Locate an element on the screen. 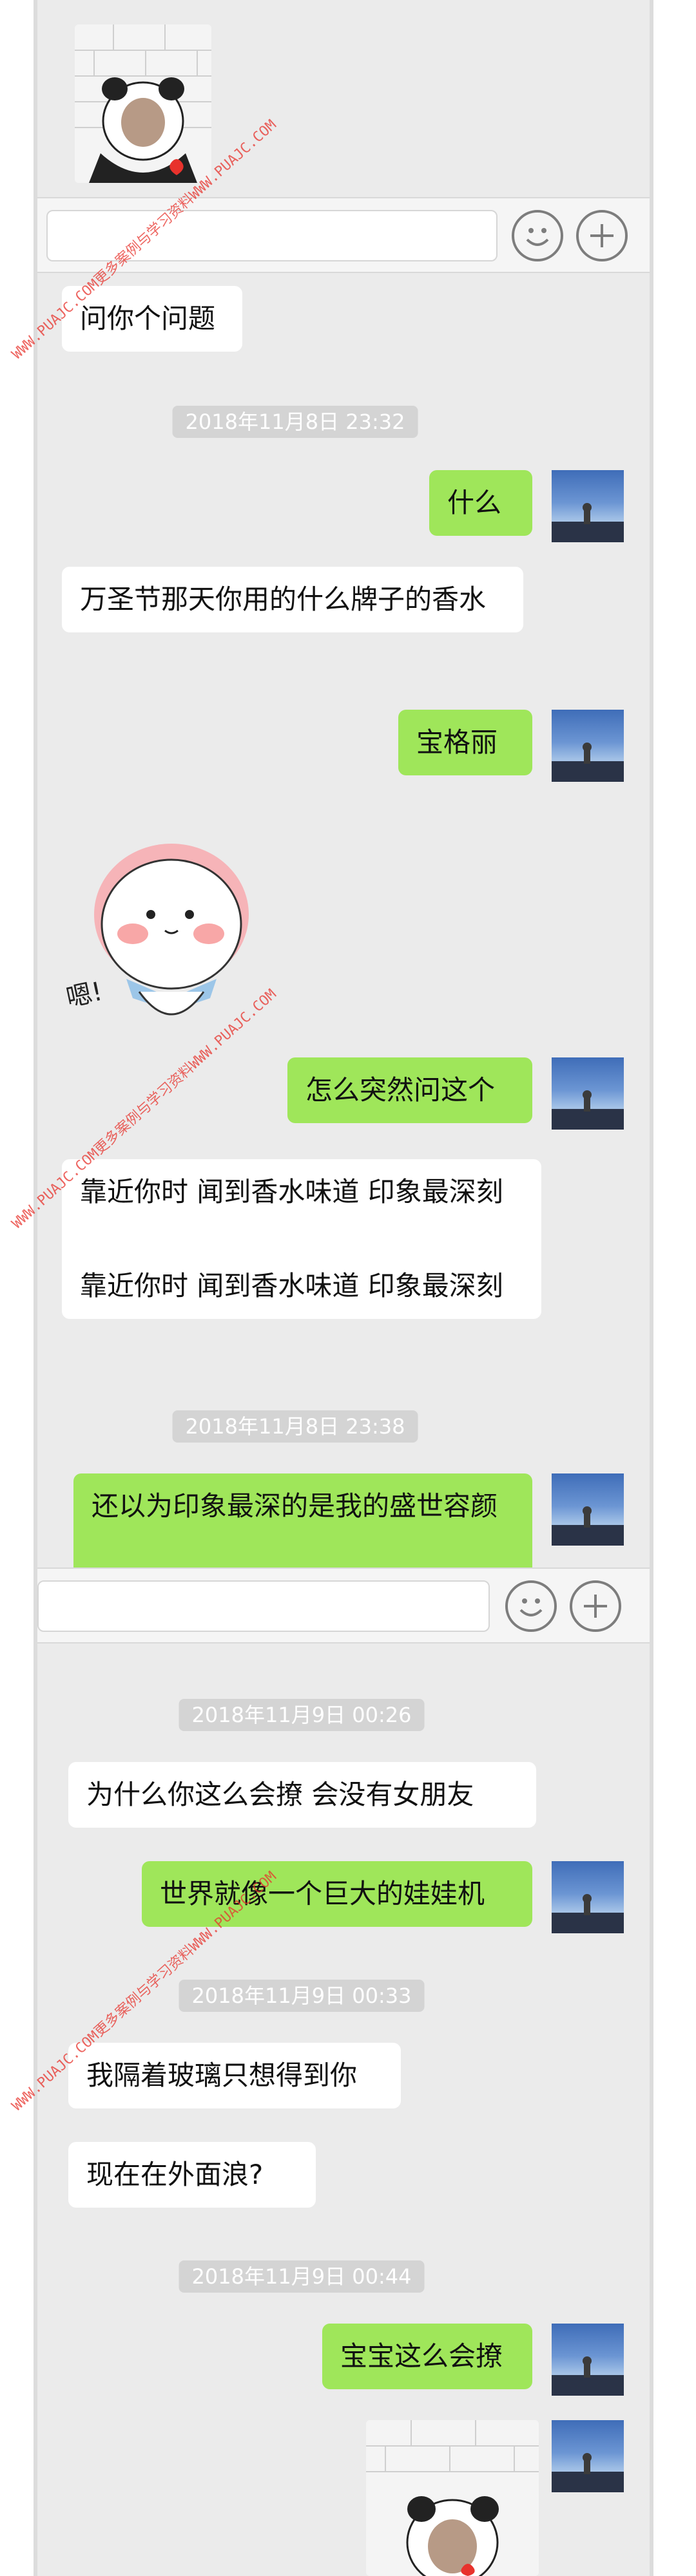 The height and width of the screenshot is (2576, 696). message-input is located at coordinates (263, 1606).